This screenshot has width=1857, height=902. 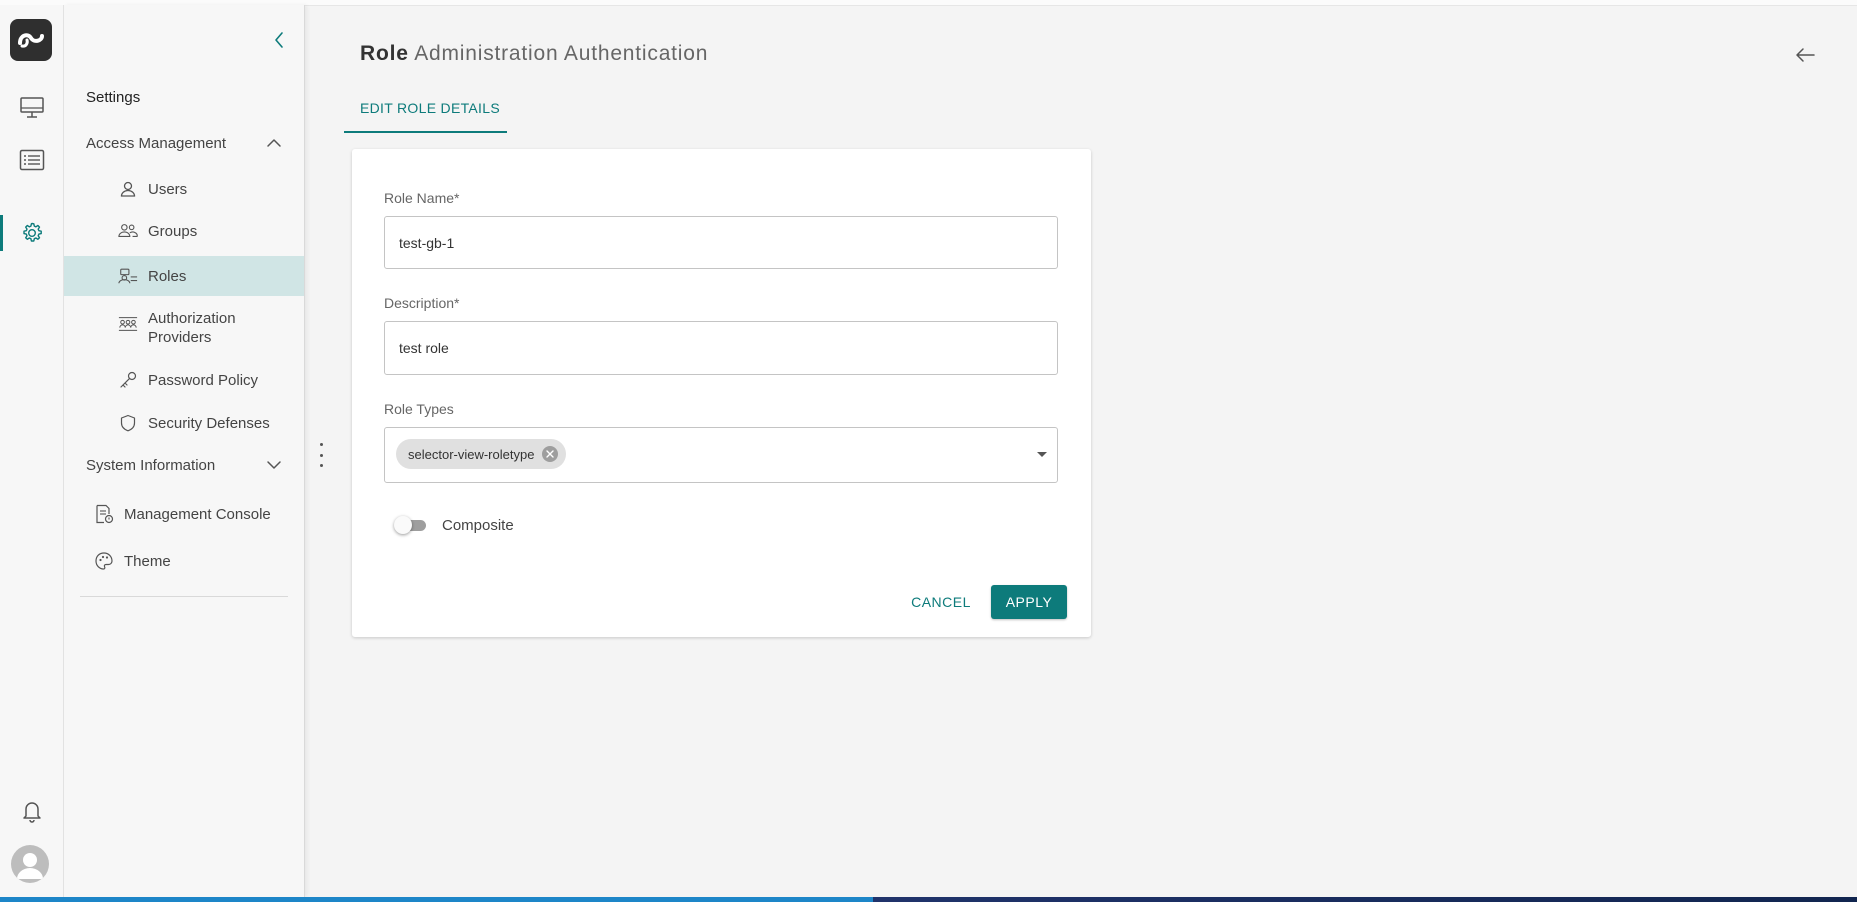 What do you see at coordinates (274, 465) in the screenshot?
I see `chevron-down-icon` at bounding box center [274, 465].